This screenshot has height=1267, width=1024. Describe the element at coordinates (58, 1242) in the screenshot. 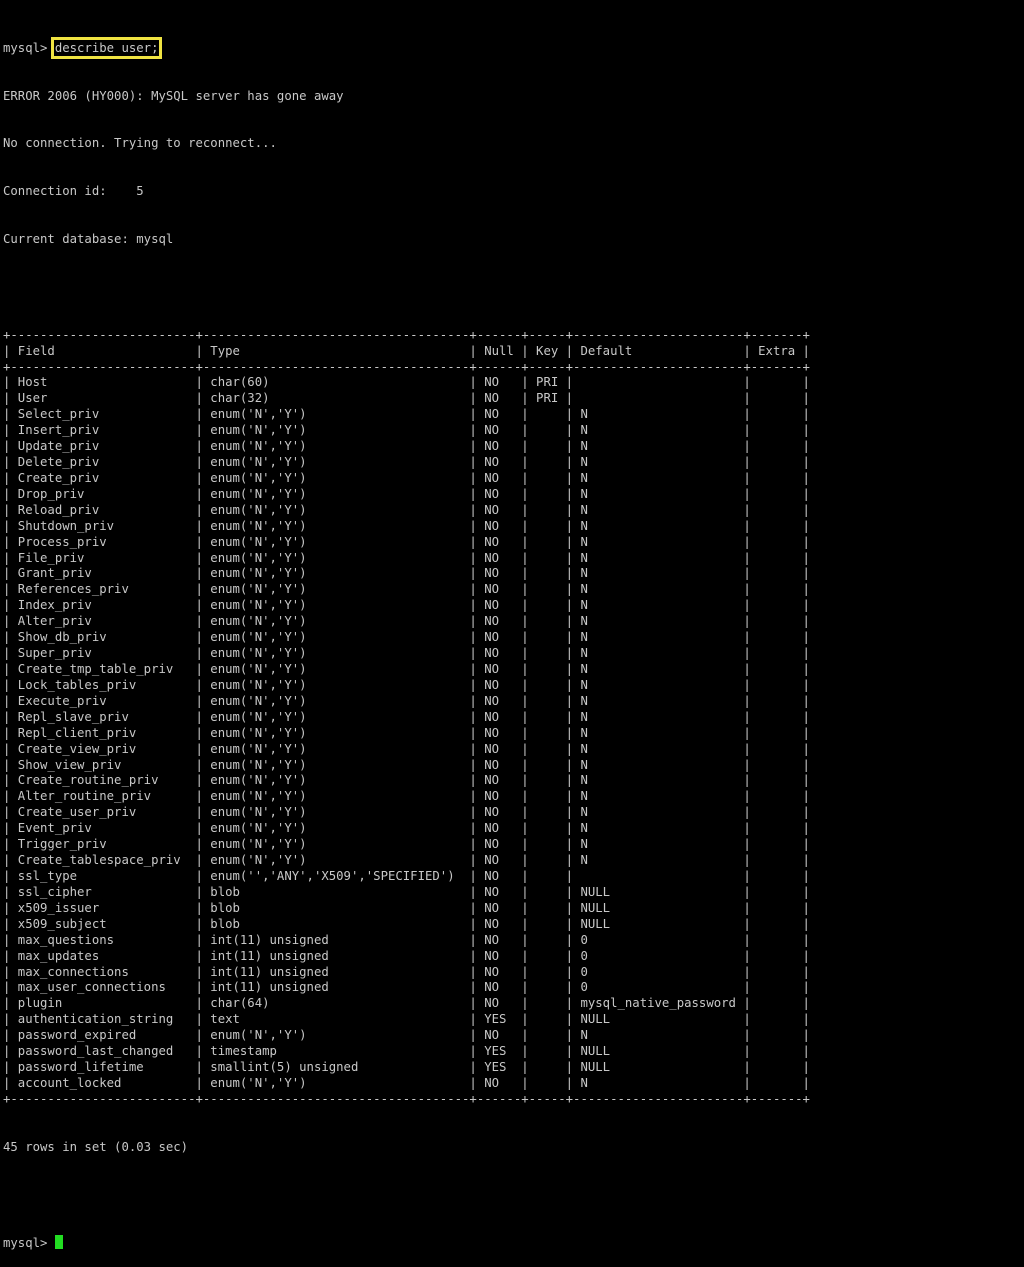

I see `cursor` at that location.